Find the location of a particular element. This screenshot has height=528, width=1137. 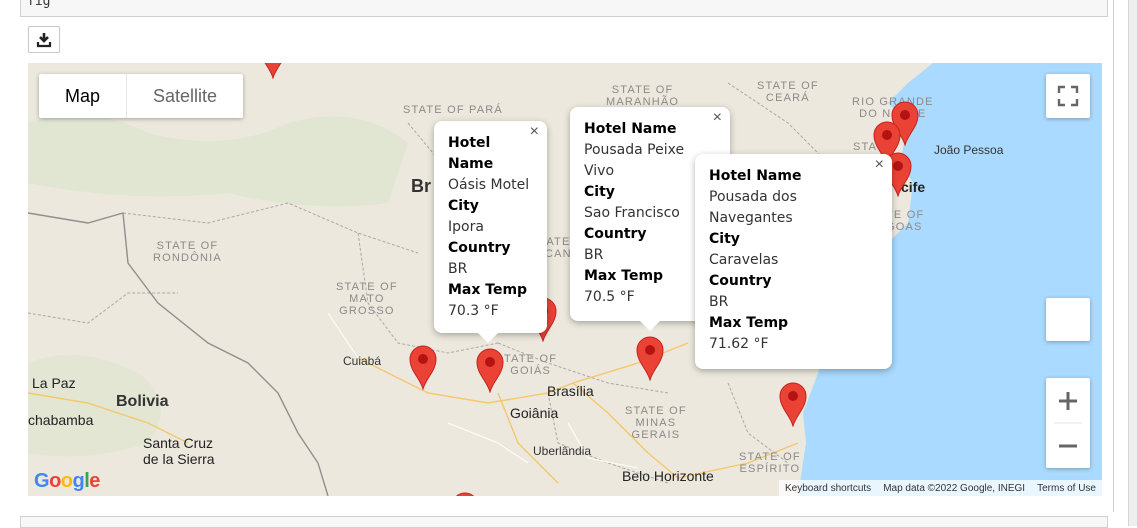

next-cell is located at coordinates (564, 522).